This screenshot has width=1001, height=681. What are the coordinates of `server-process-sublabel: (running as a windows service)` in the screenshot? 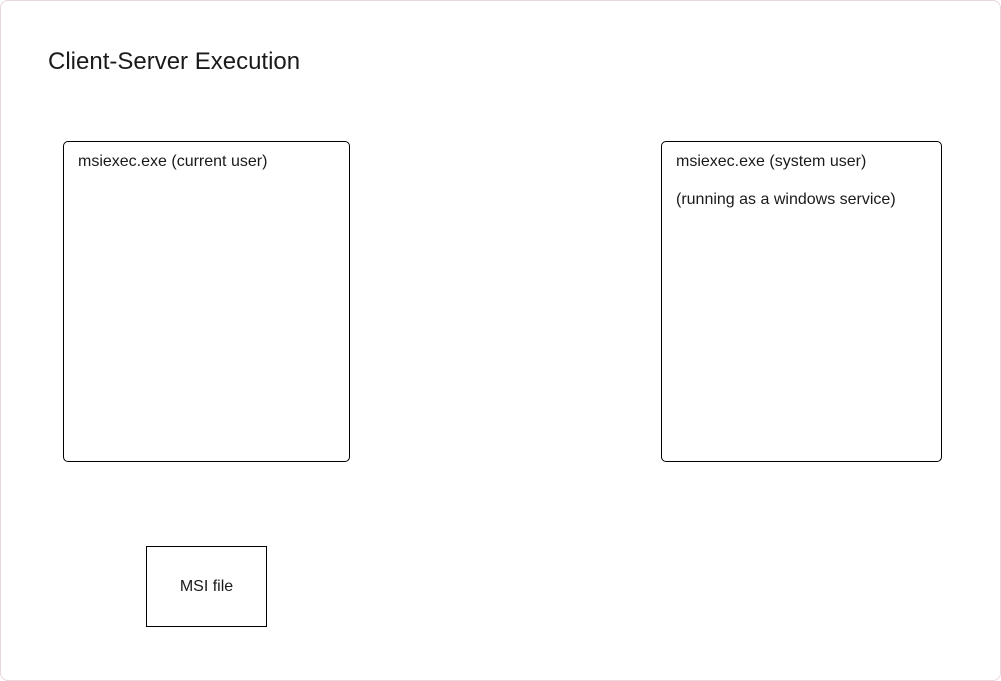 It's located at (786, 199).